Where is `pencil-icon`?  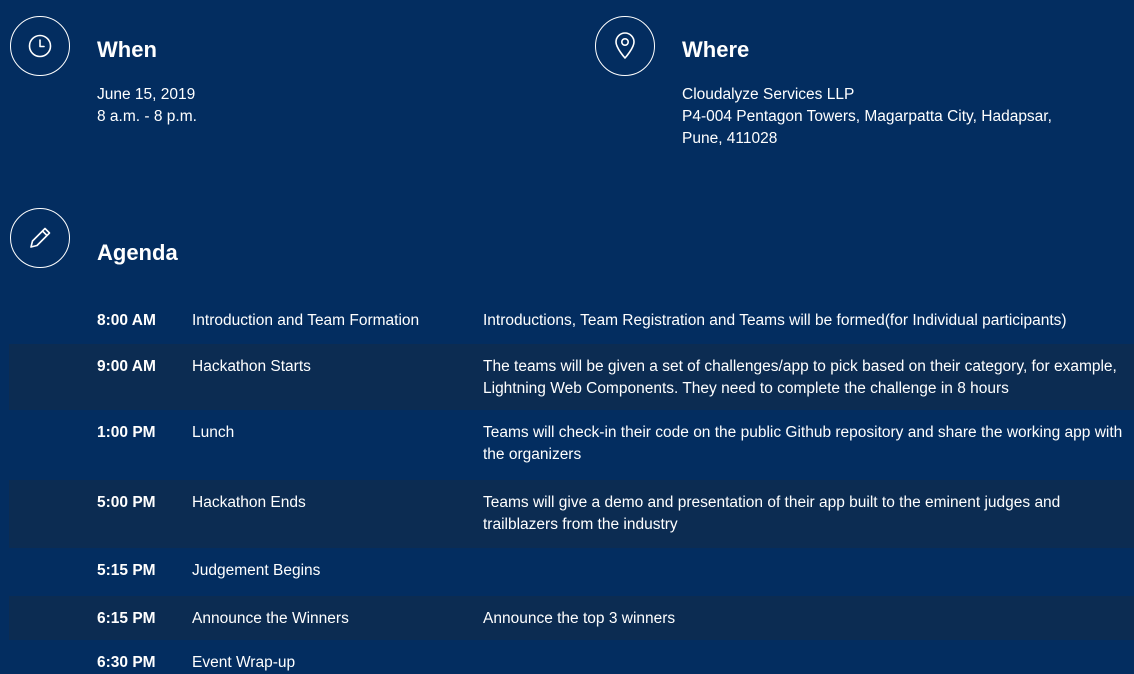 pencil-icon is located at coordinates (40, 238).